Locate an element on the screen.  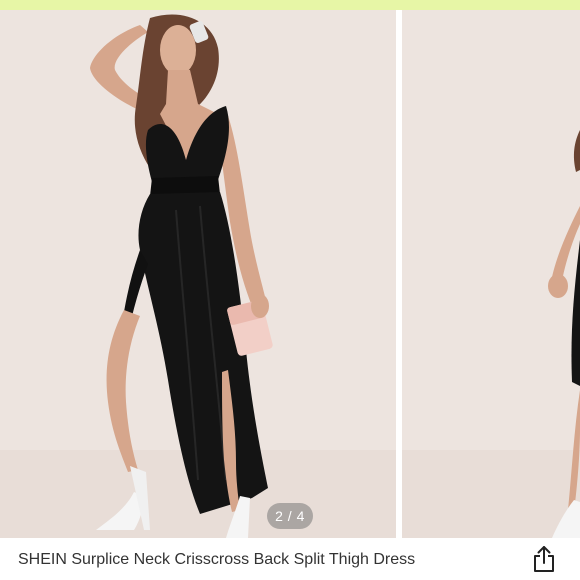
page-indicator: 2 / 4 is located at coordinates (290, 516).